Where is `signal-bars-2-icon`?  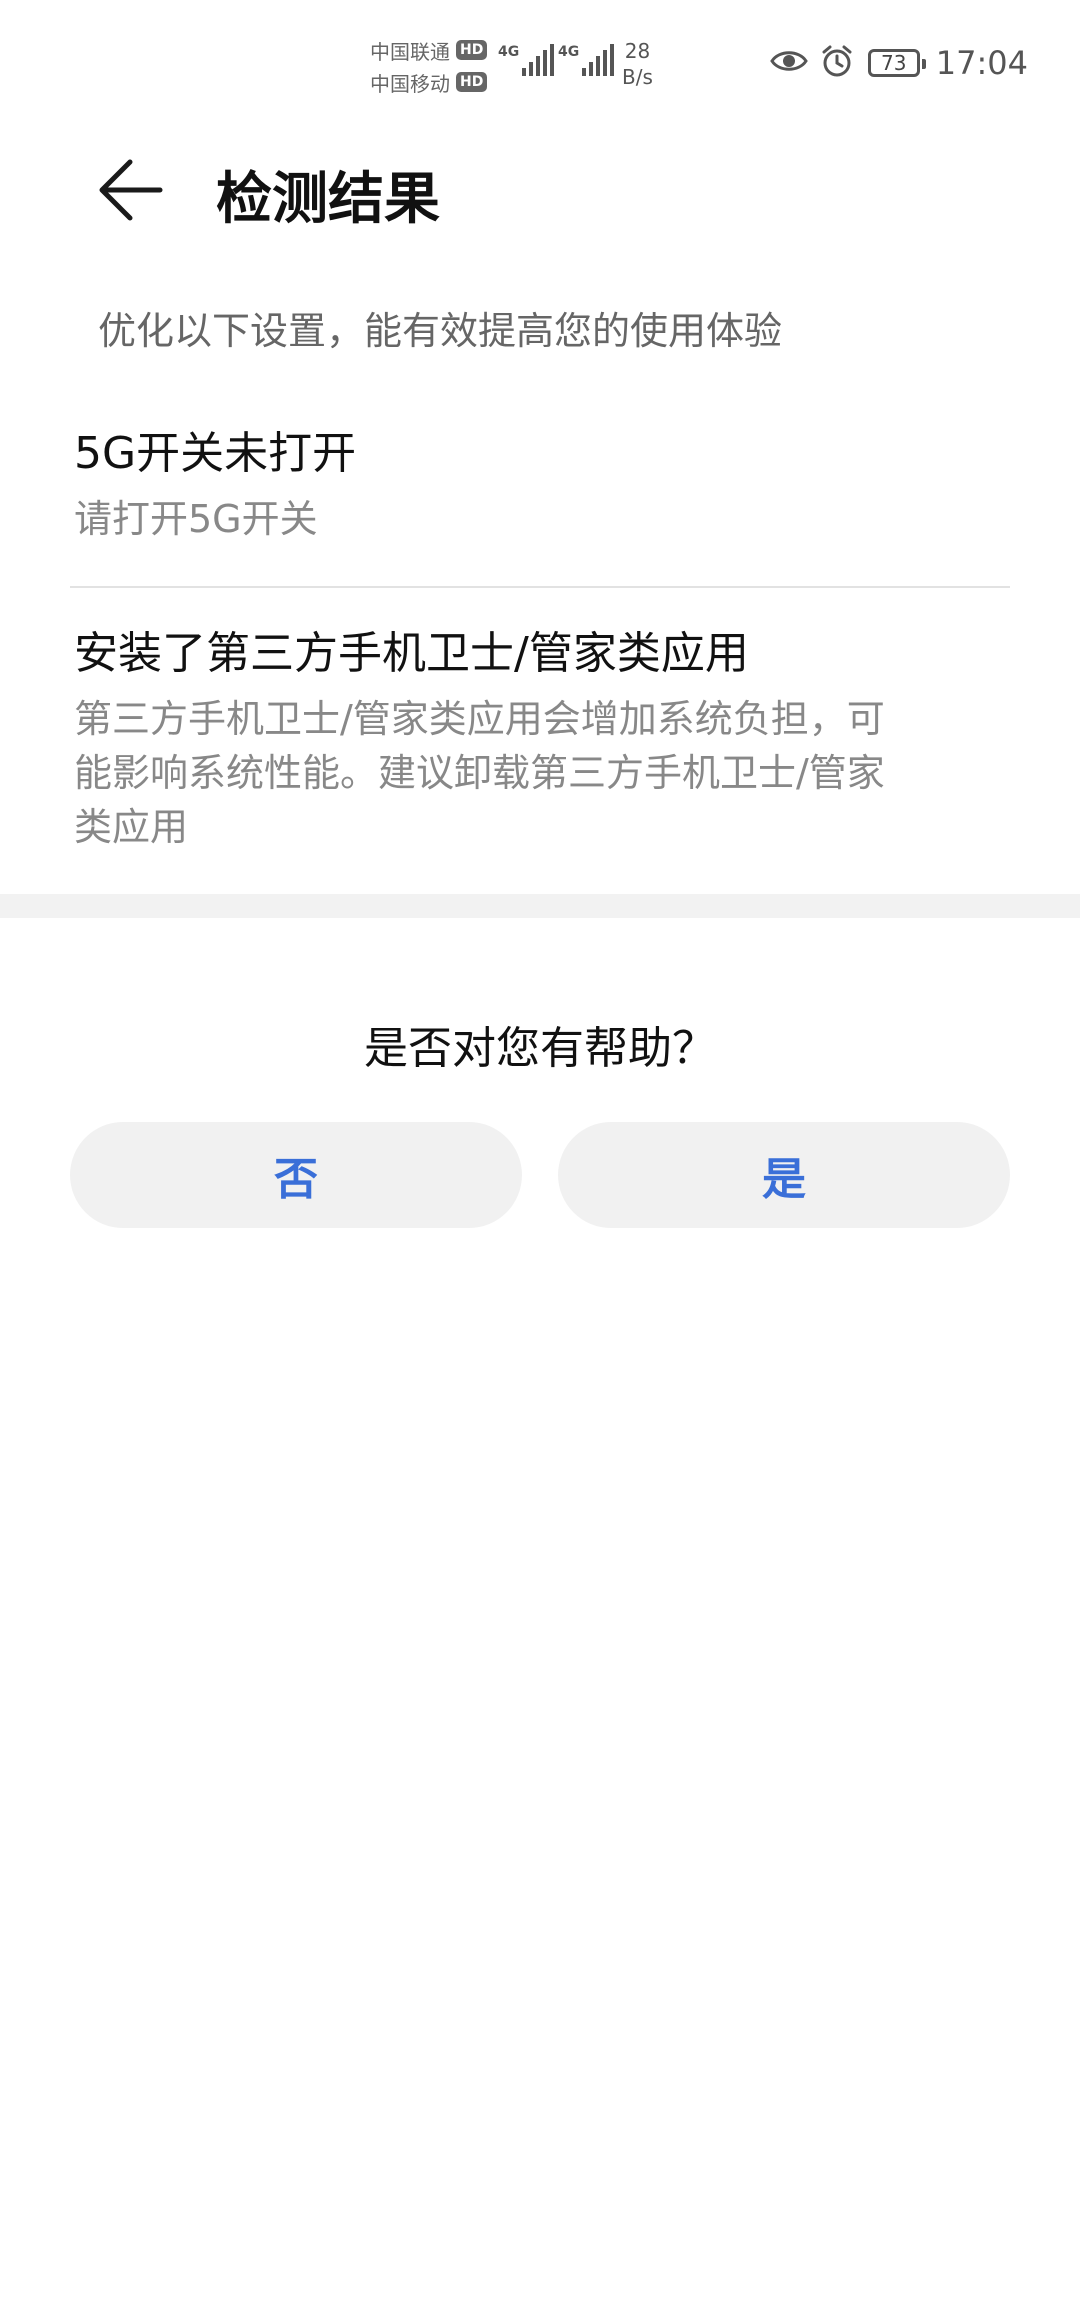
signal-bars-2-icon is located at coordinates (599, 60).